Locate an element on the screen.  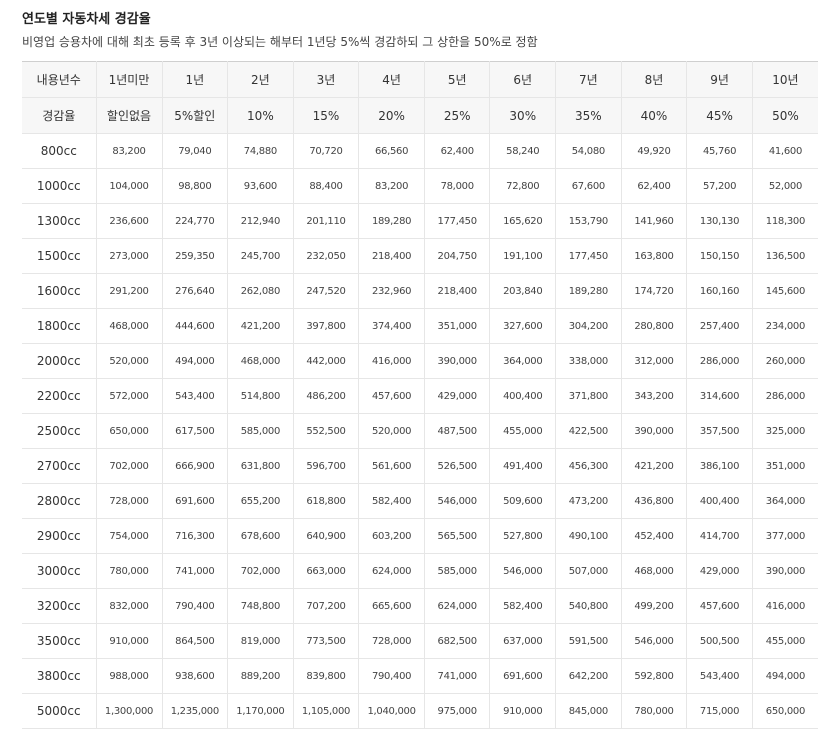
tax-amount-cell: 276,640 is located at coordinates (194, 291).